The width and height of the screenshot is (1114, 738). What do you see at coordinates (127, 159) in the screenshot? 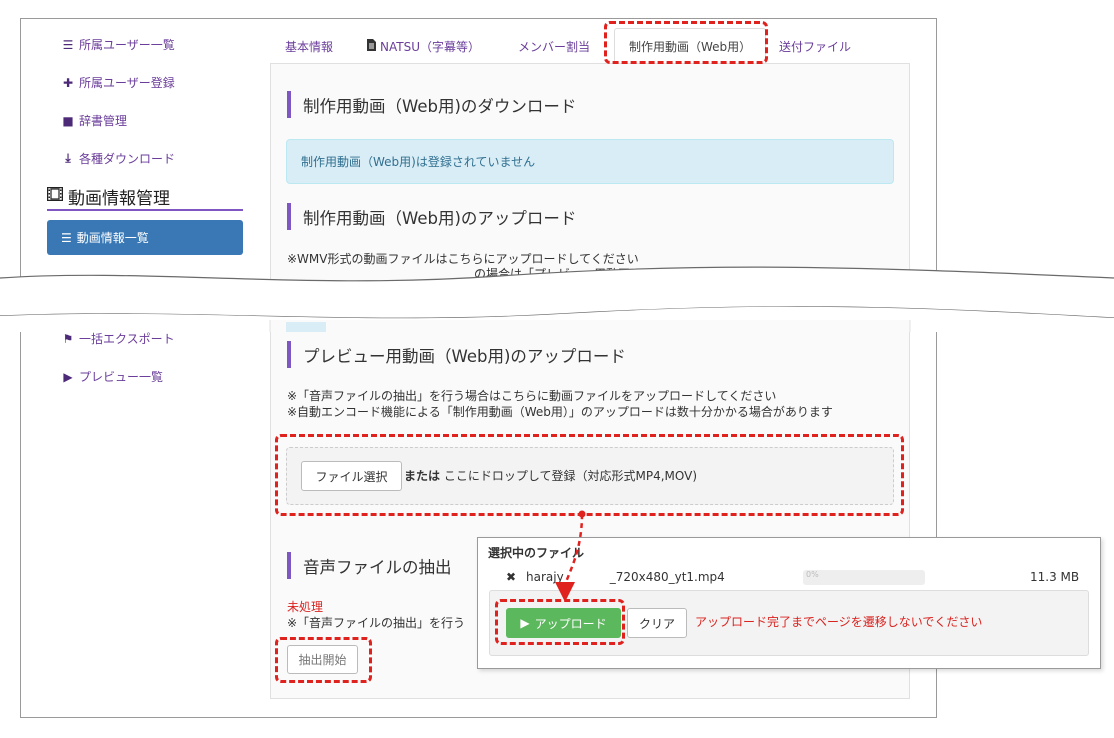
I see `sidebar-item-label: 各種ダウンロード` at bounding box center [127, 159].